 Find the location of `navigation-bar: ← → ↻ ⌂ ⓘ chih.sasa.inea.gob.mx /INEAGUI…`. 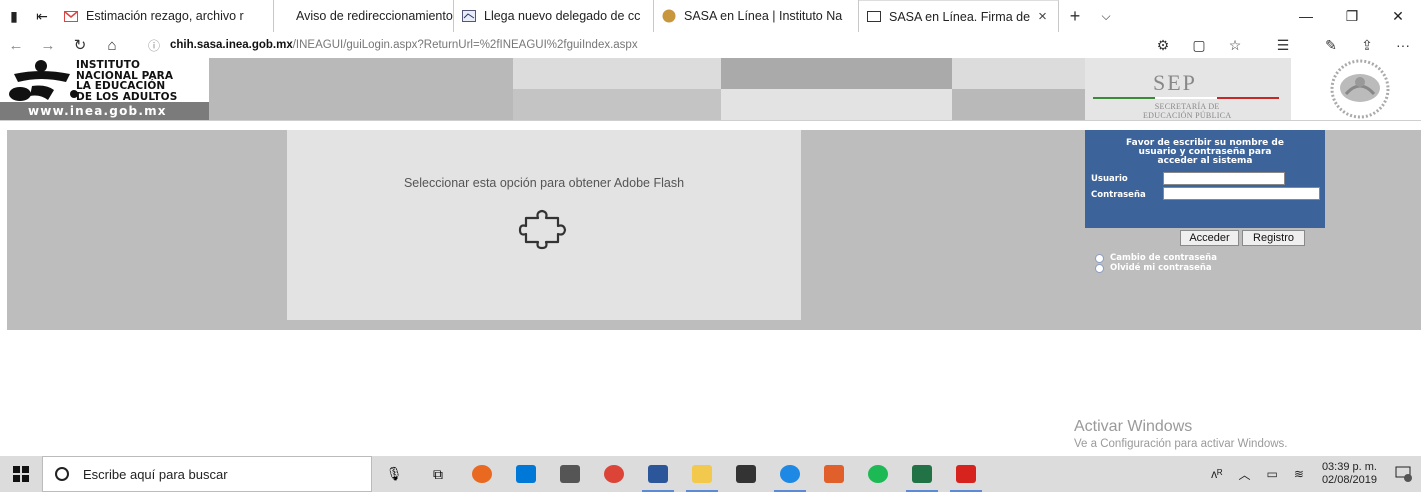

navigation-bar: ← → ↻ ⌂ ⓘ chih.sasa.inea.gob.mx /INEAGUI… is located at coordinates (710, 45).